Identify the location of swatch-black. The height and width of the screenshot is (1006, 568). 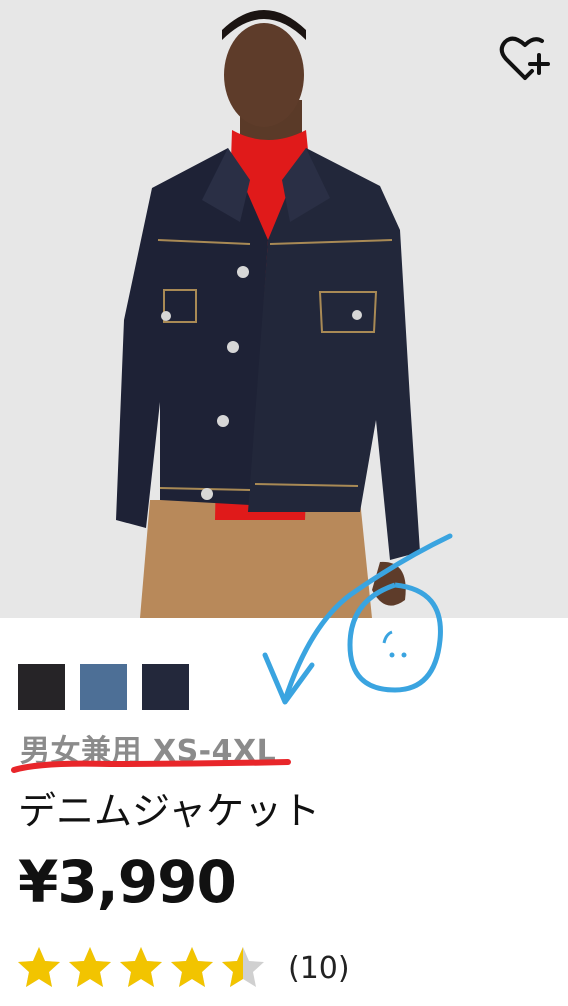
(41, 687).